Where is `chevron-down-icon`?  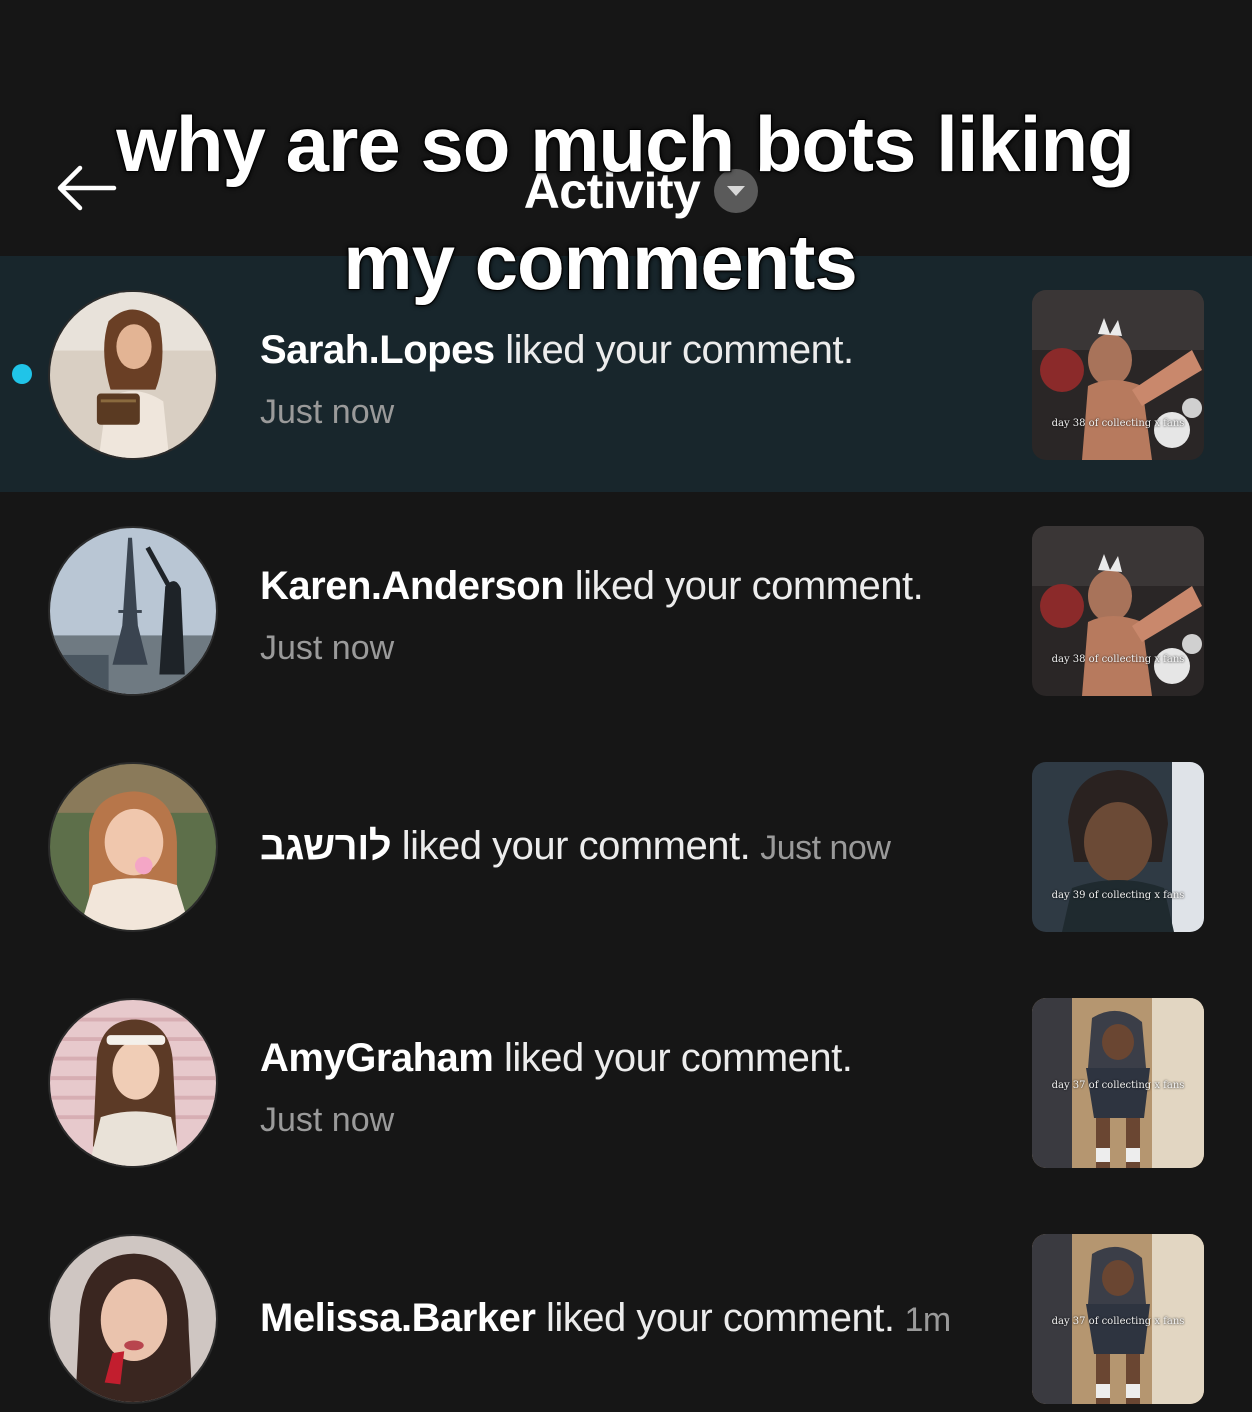 chevron-down-icon is located at coordinates (736, 191).